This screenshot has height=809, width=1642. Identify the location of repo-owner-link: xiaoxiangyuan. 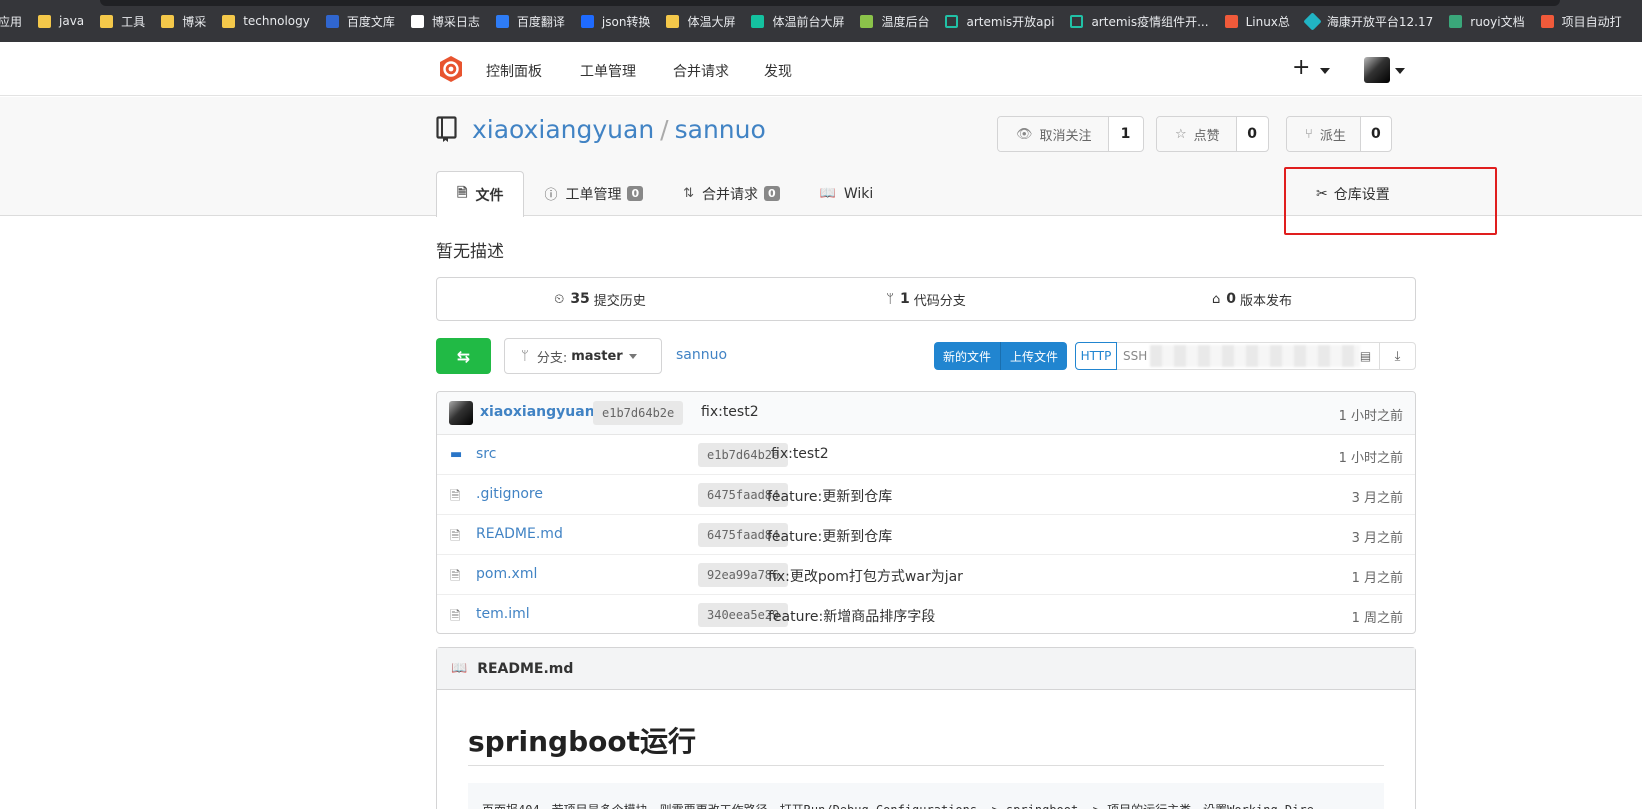
(563, 129).